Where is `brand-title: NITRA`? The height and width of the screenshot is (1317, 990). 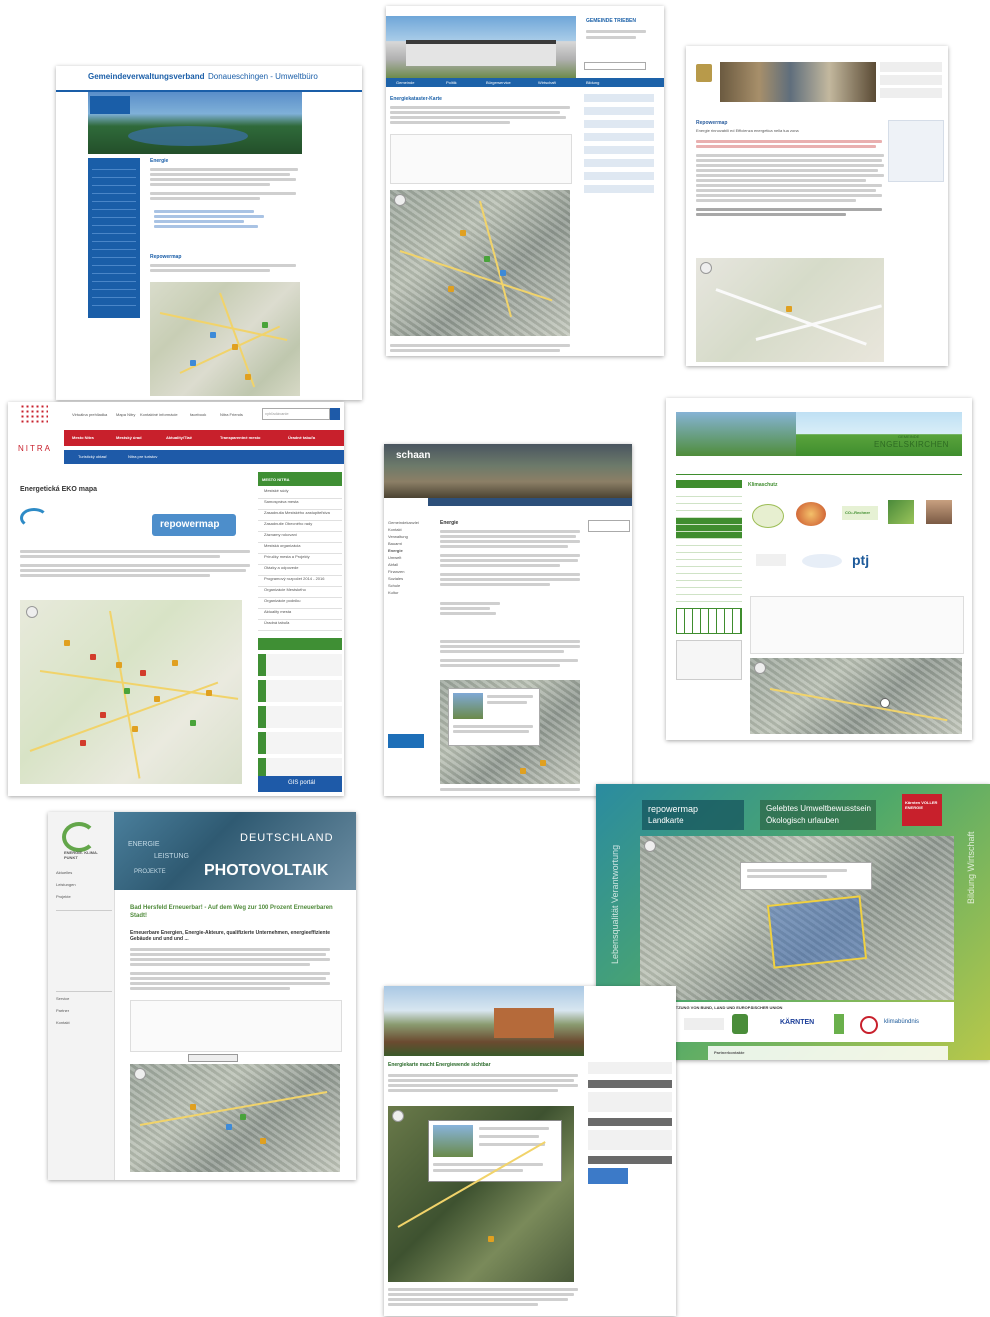
brand-title: NITRA is located at coordinates (35, 448).